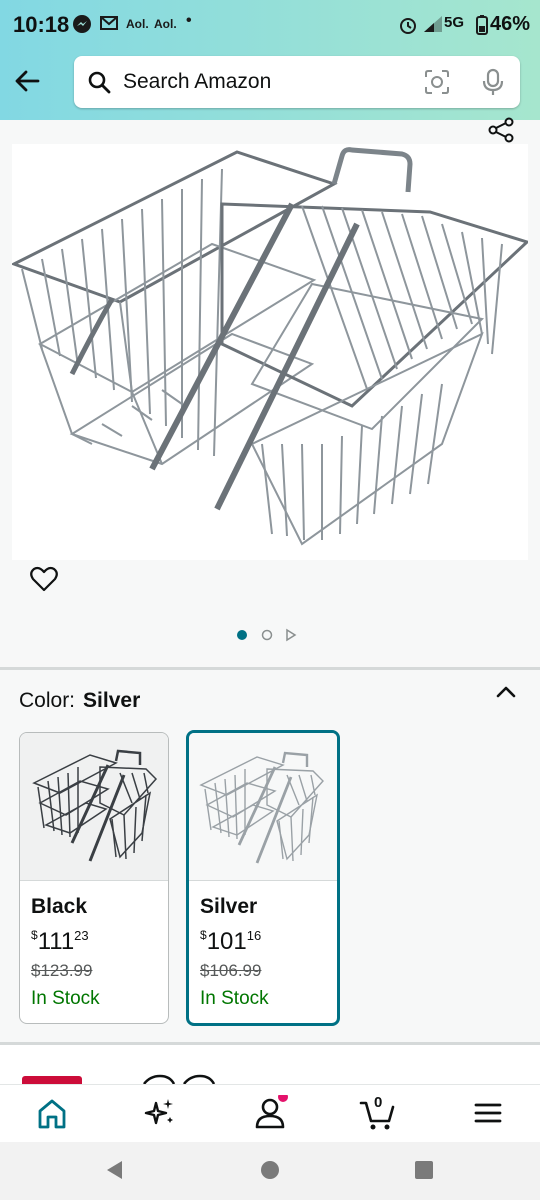  What do you see at coordinates (47, 700) in the screenshot?
I see `color-label-text: Color:` at bounding box center [47, 700].